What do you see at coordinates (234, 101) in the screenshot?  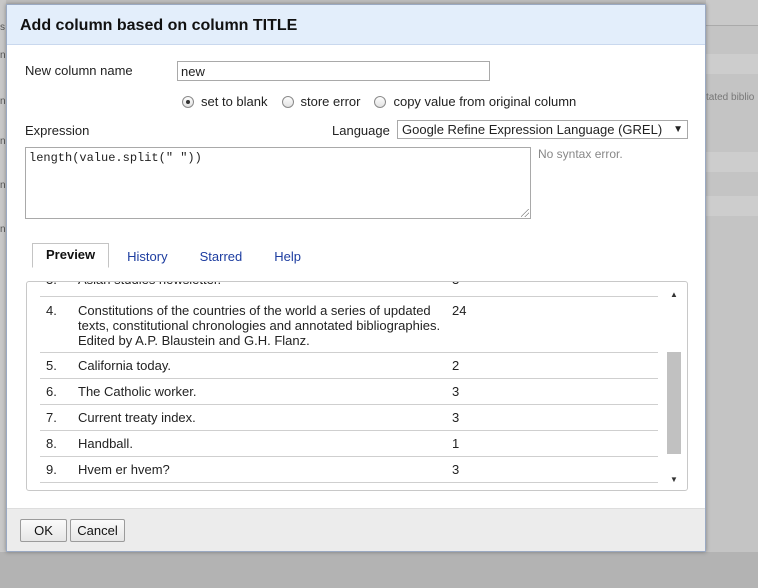 I see `set-to-blank-label: set to blank` at bounding box center [234, 101].